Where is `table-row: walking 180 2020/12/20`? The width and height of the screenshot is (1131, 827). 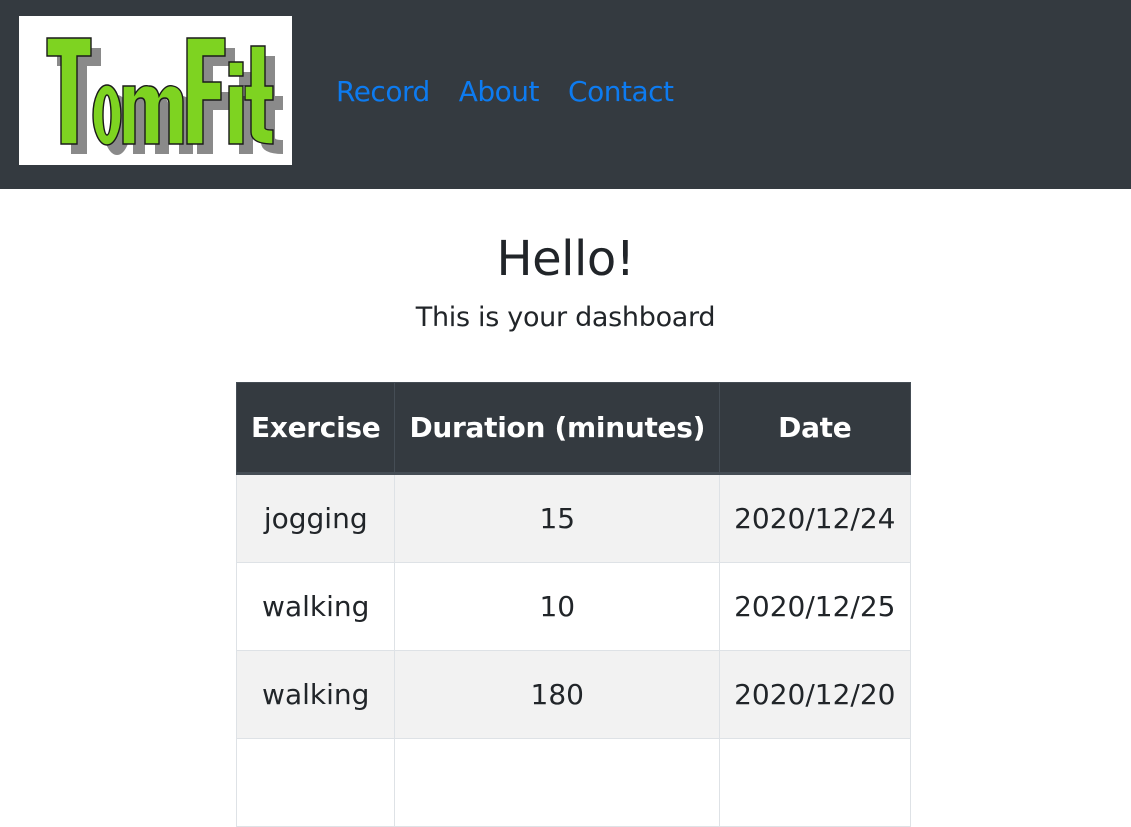 table-row: walking 180 2020/12/20 is located at coordinates (573, 694).